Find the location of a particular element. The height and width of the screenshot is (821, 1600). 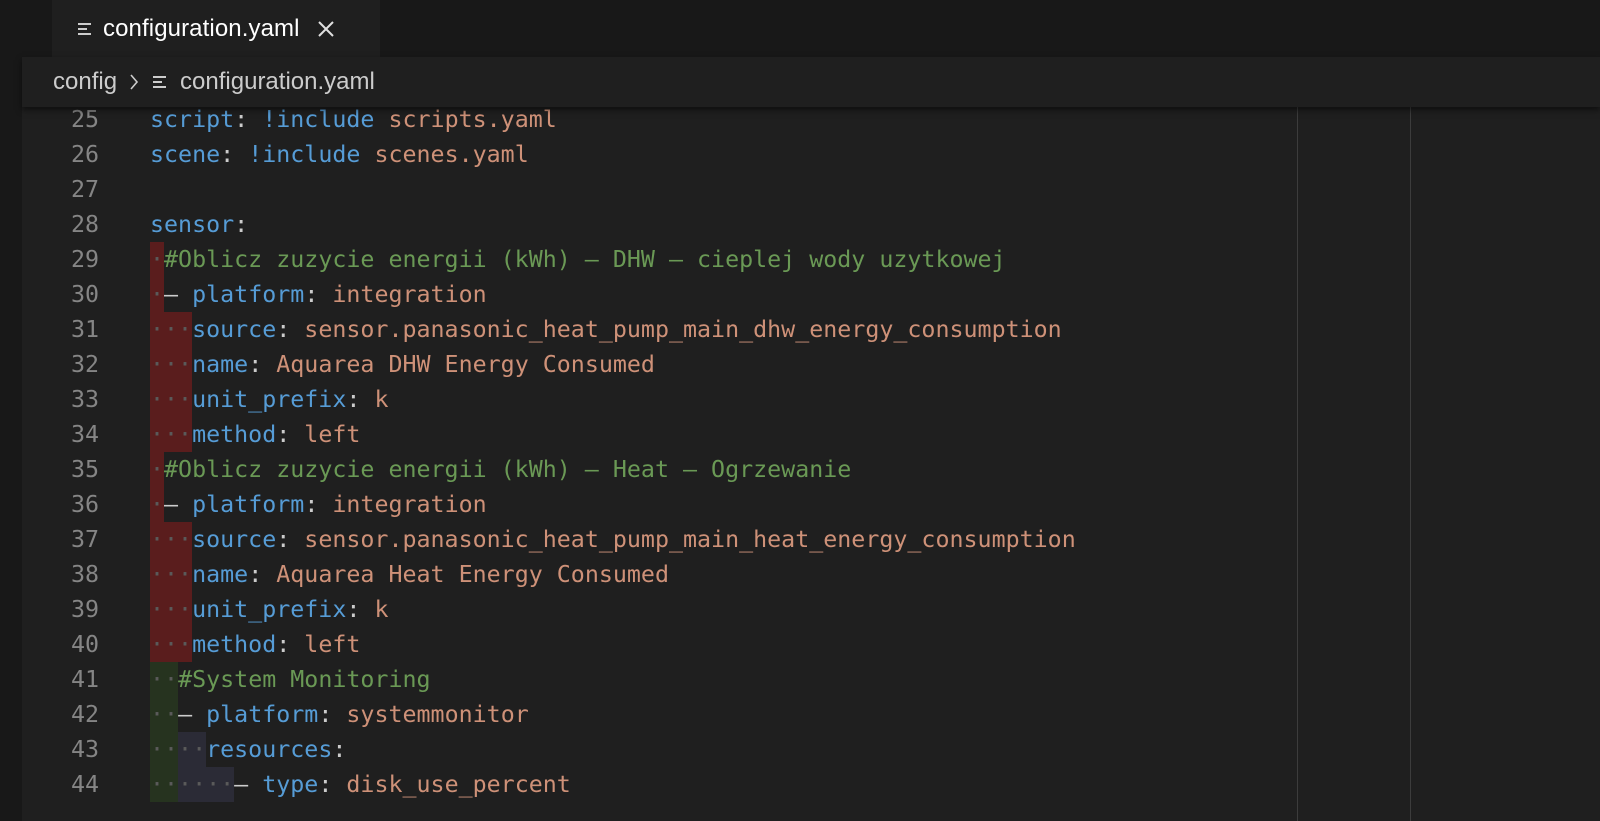

line-content: ···name: Aquarea DHW Energy Consumed is located at coordinates (402, 364).